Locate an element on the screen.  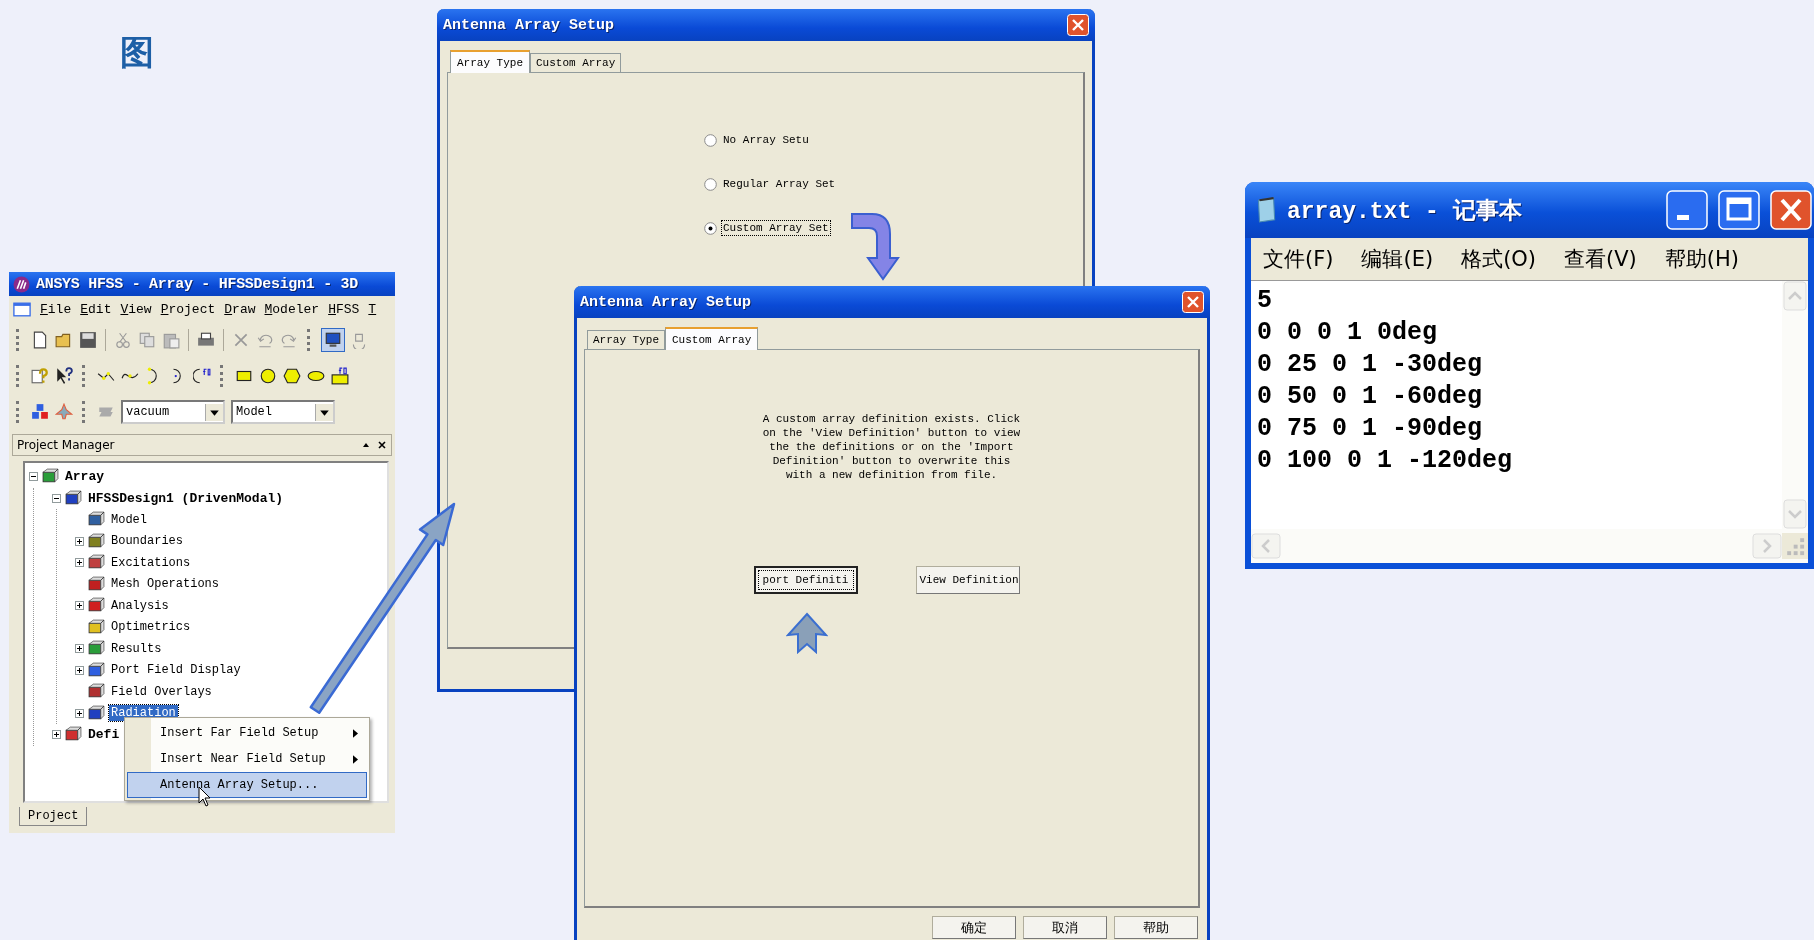
text-line: 0 100 0 1 -120deg is located at coordinates (1385, 461).